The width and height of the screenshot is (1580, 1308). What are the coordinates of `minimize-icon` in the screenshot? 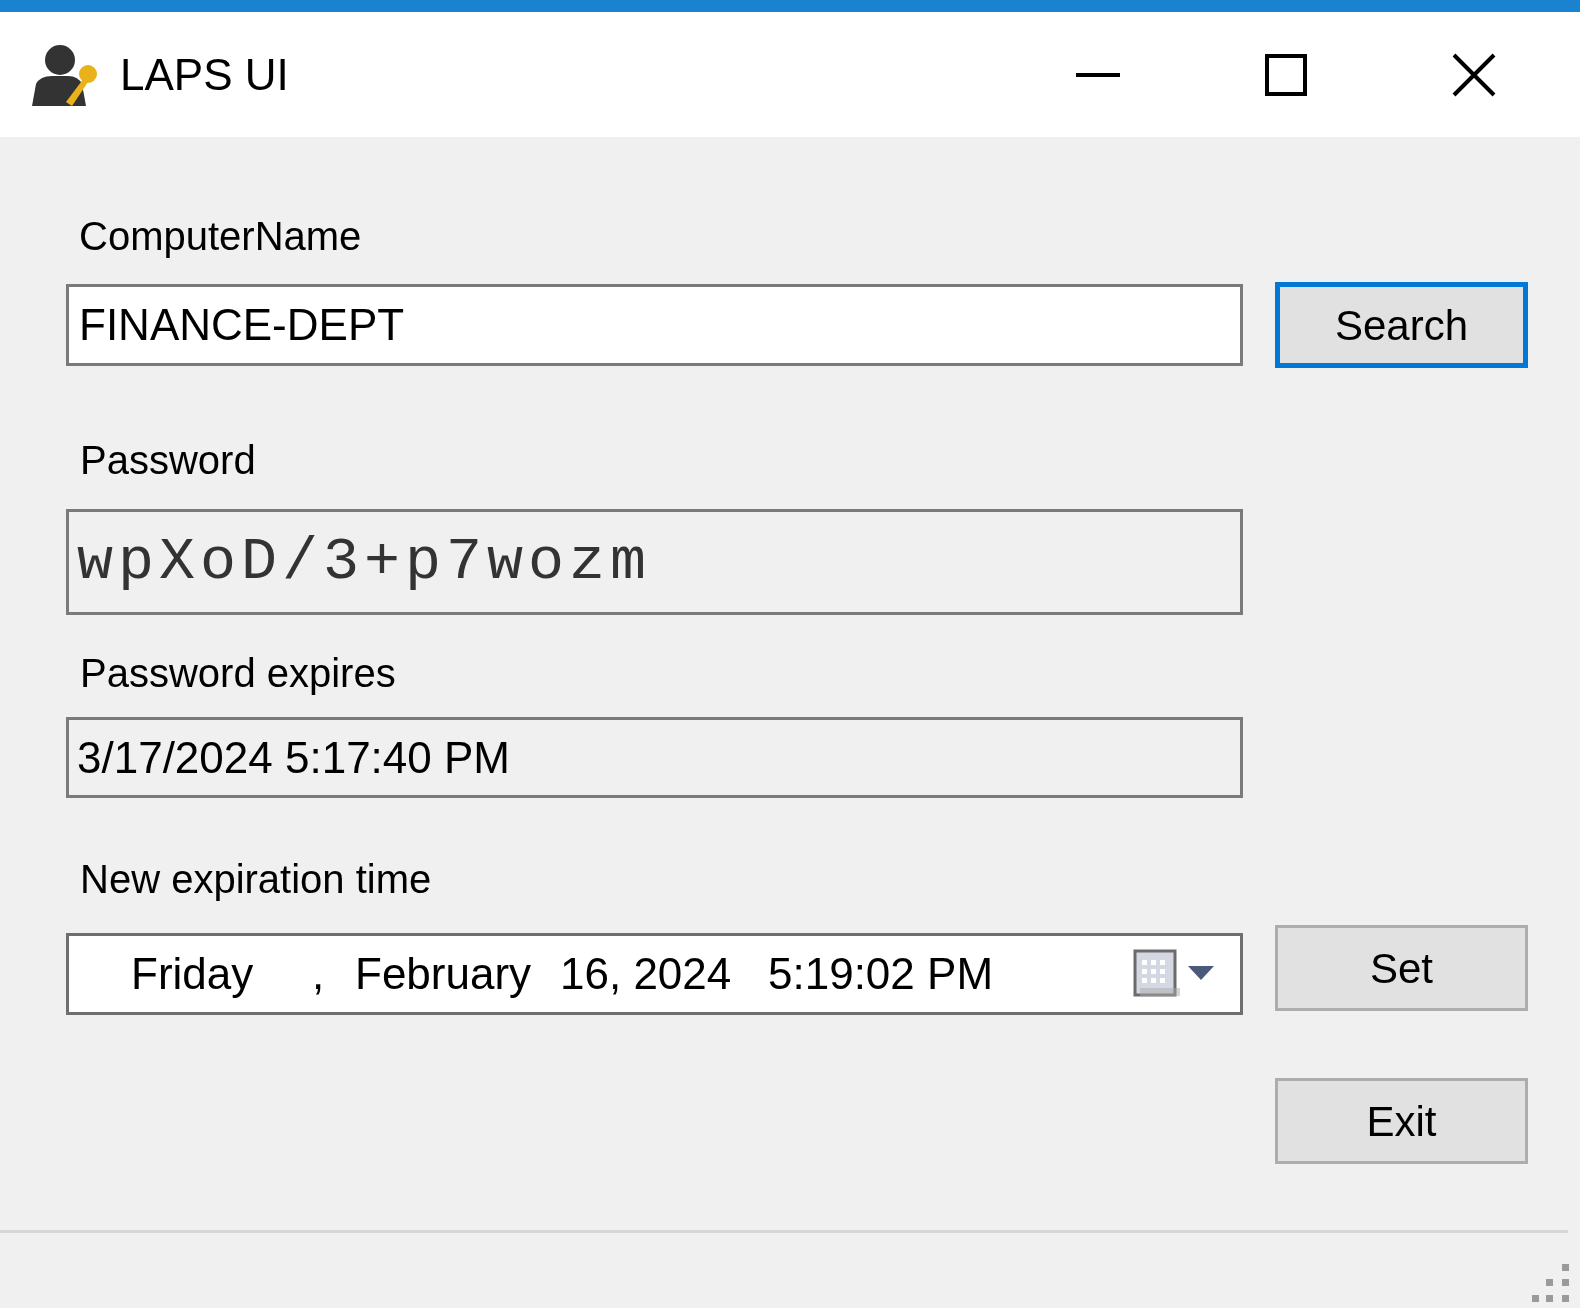 It's located at (1098, 74).